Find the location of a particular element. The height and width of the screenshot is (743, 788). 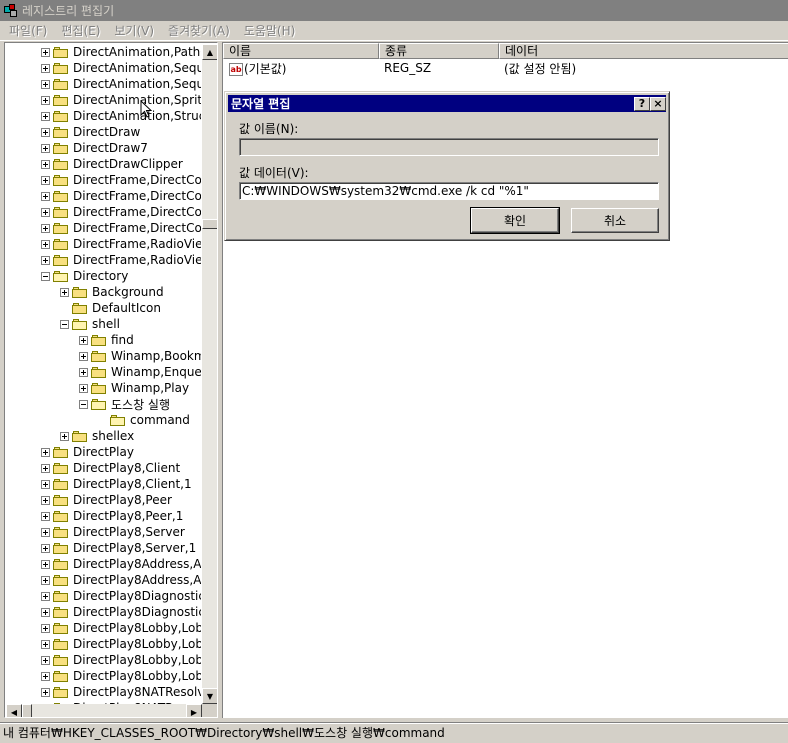

tree-vertical-scrollbar: ▲ ▼ is located at coordinates (209, 374).